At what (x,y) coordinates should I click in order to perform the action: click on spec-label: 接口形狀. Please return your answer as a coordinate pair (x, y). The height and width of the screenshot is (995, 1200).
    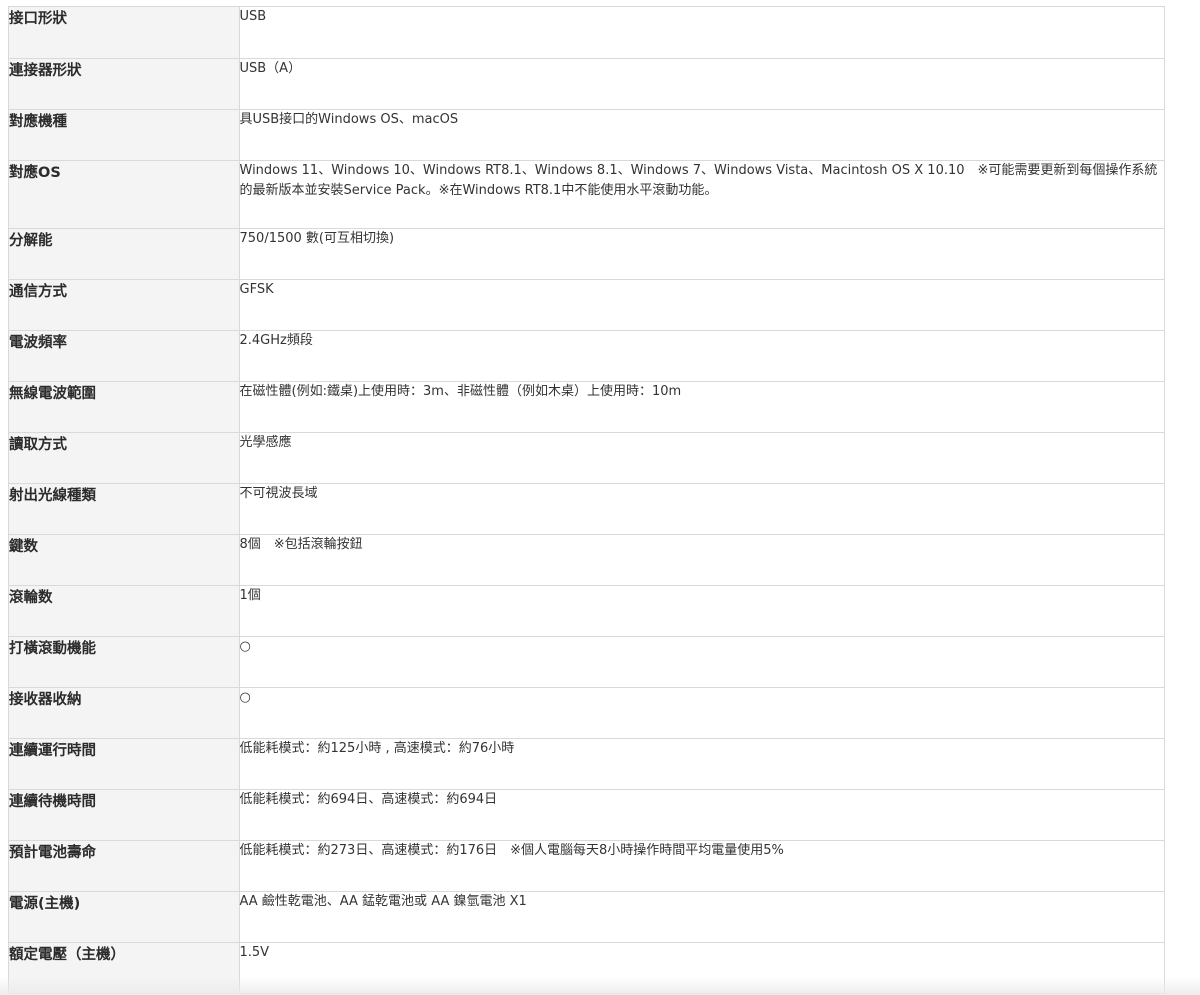
    Looking at the image, I should click on (124, 33).